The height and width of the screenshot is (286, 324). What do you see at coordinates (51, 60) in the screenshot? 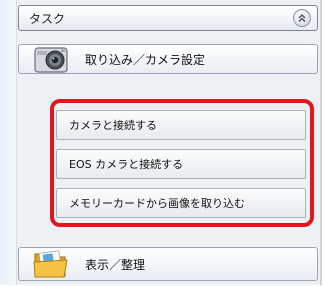
I see `camera-icon` at bounding box center [51, 60].